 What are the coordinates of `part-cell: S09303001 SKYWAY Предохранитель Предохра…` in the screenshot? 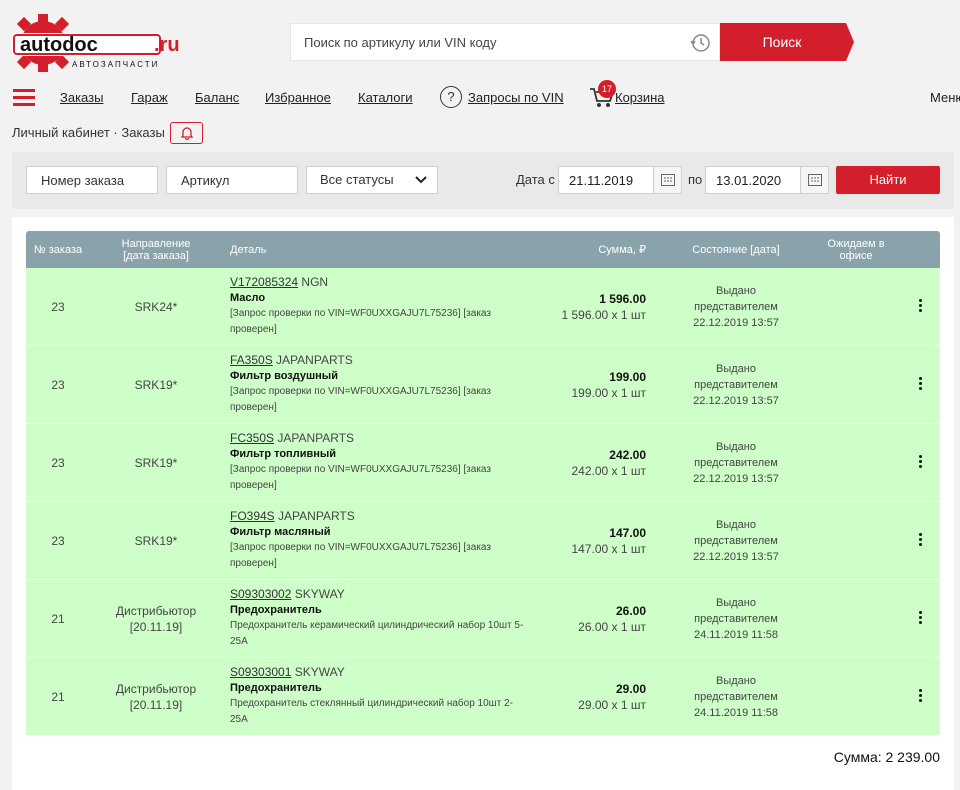 It's located at (380, 696).